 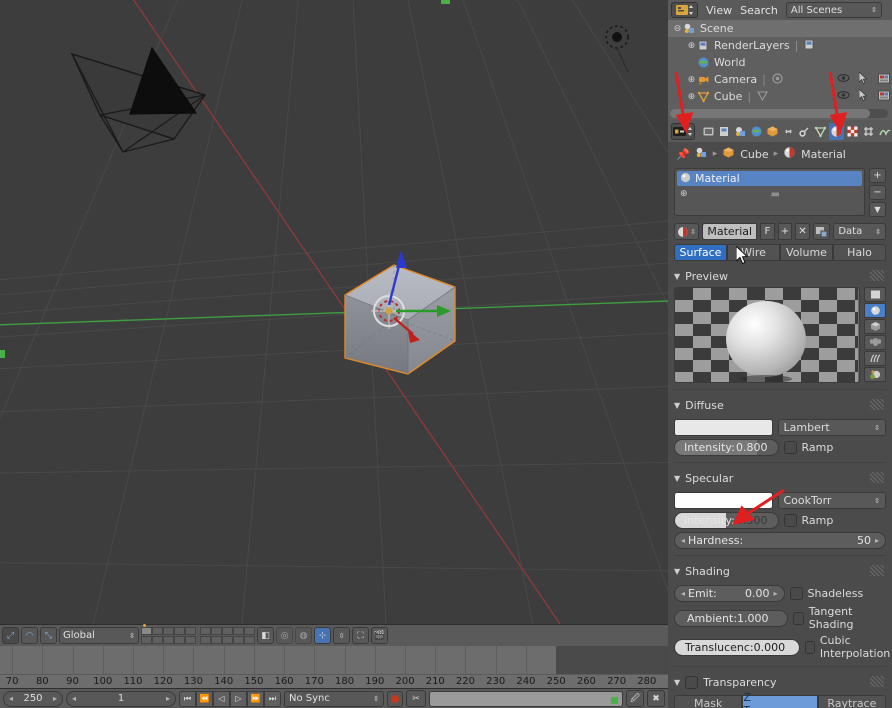 What do you see at coordinates (683, 154) in the screenshot?
I see `pin-icon: 📌` at bounding box center [683, 154].